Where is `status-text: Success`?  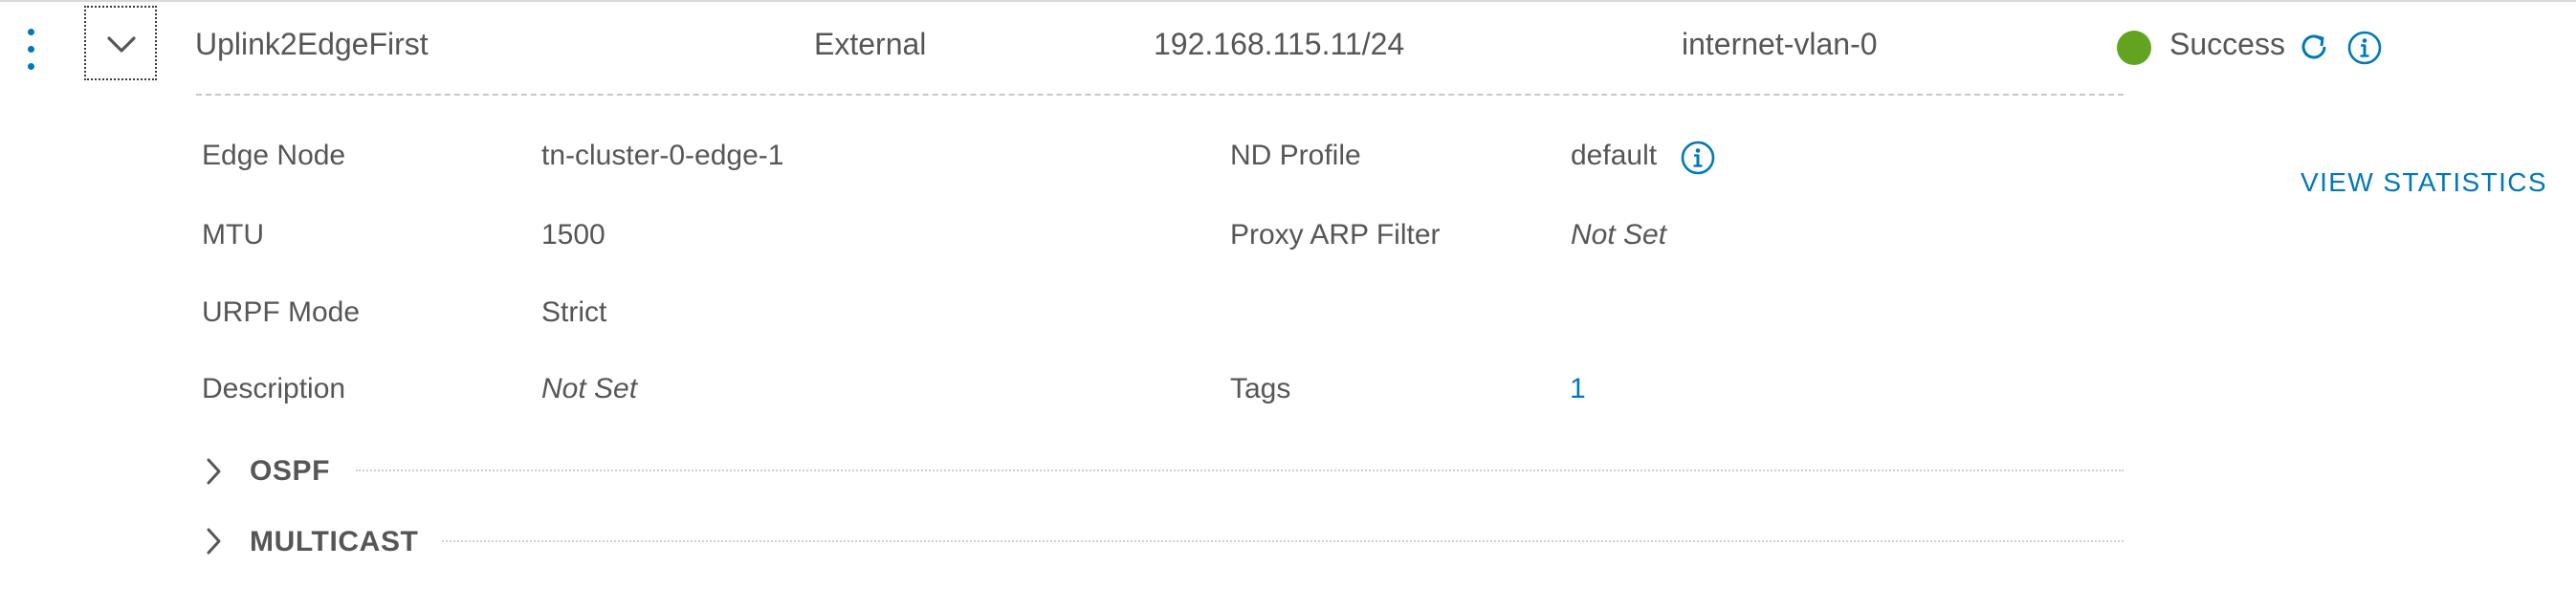 status-text: Success is located at coordinates (2227, 44).